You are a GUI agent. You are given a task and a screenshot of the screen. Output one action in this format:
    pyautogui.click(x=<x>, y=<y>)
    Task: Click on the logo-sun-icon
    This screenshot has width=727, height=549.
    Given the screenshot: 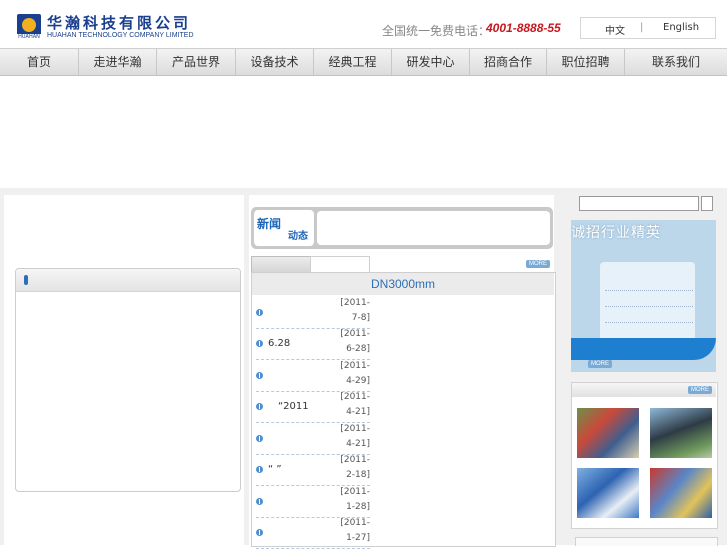 What is the action you would take?
    pyautogui.click(x=29, y=25)
    